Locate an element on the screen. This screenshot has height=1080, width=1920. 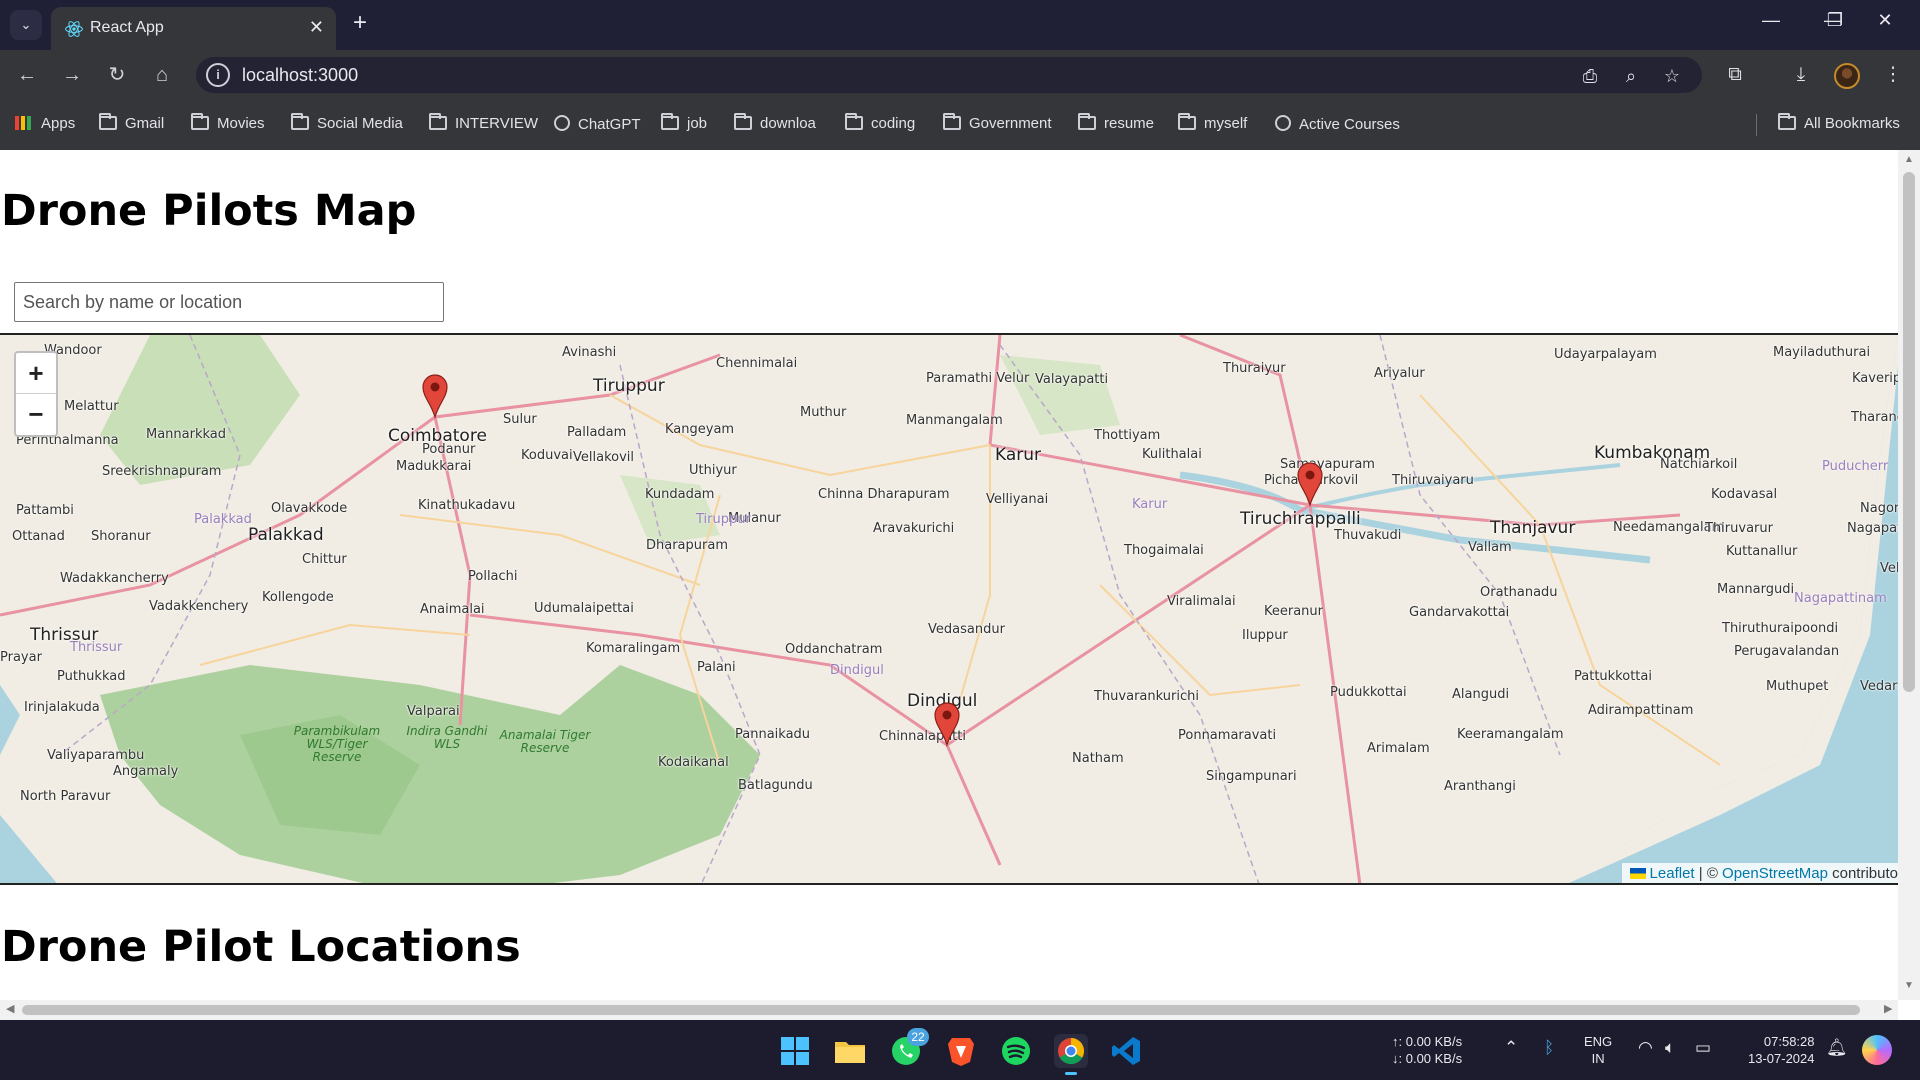
minimize-icon: — is located at coordinates (1771, 20).